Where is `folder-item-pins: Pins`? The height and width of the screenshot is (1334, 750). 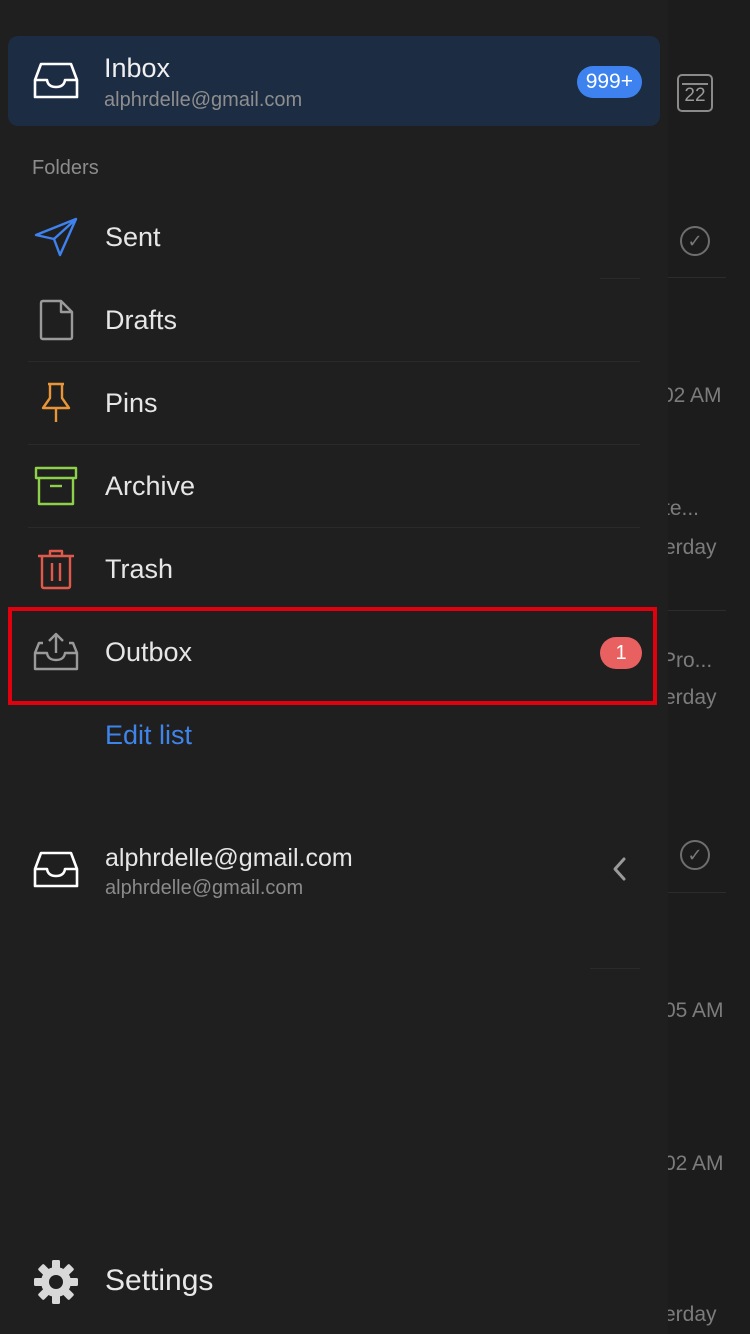 folder-item-pins: Pins is located at coordinates (334, 403).